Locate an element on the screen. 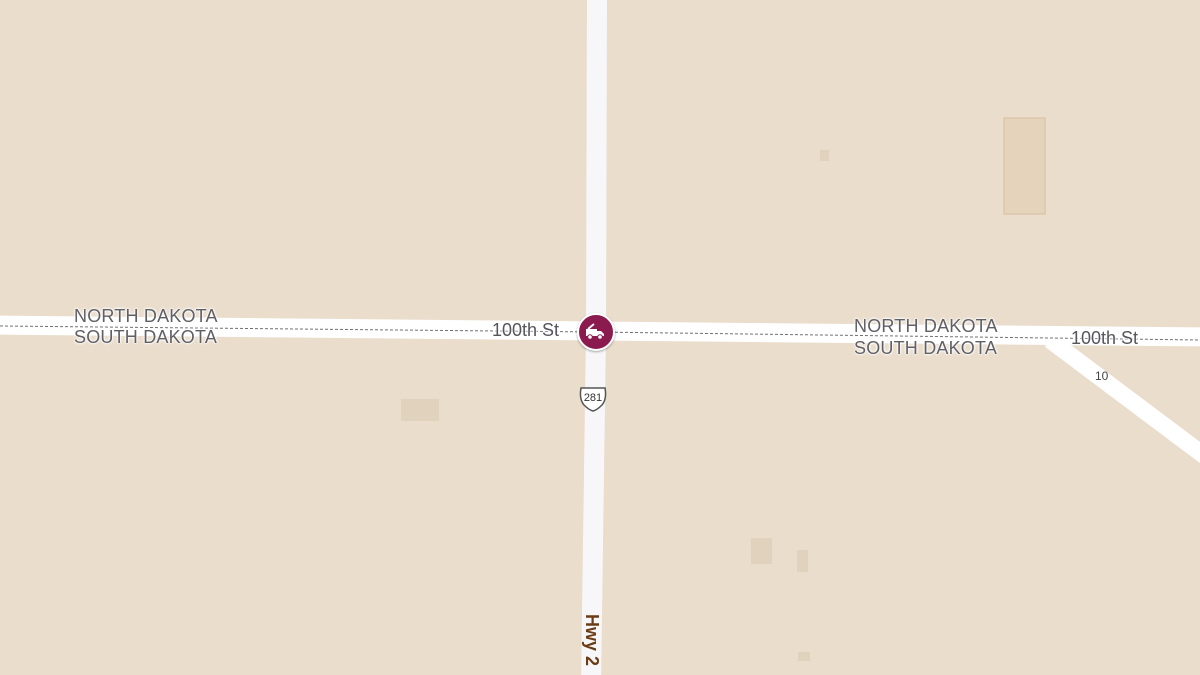 The image size is (1200, 675). highway-label-hwy-2: Hwy 2 is located at coordinates (592, 640).